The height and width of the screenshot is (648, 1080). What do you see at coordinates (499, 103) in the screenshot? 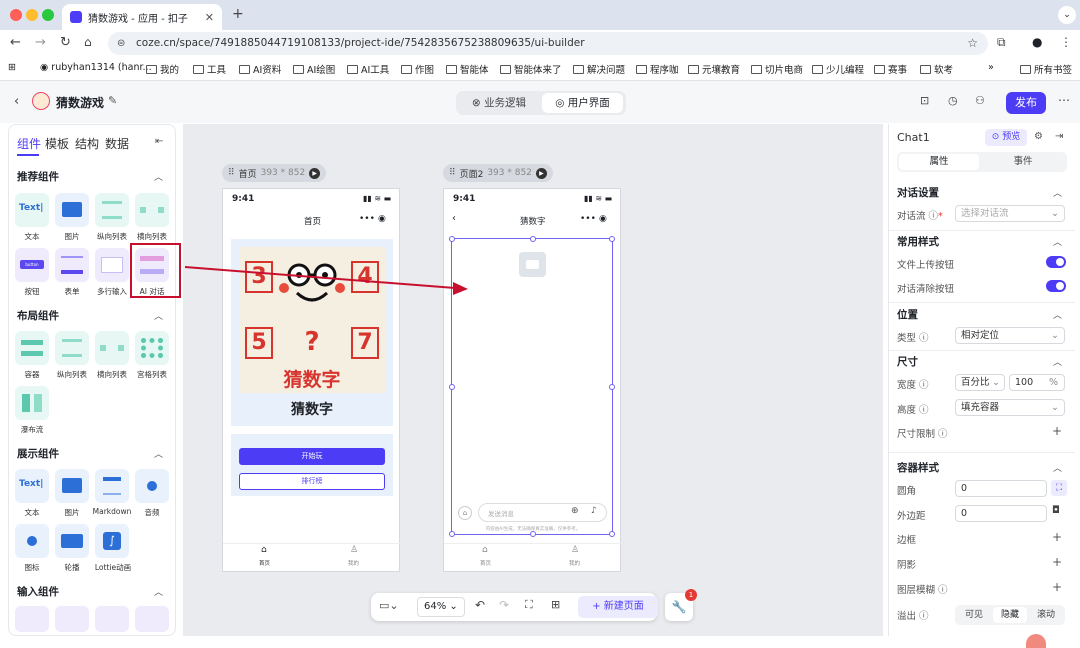
I see `tab-business-logic: ⊗ 业务逻辑` at bounding box center [499, 103].